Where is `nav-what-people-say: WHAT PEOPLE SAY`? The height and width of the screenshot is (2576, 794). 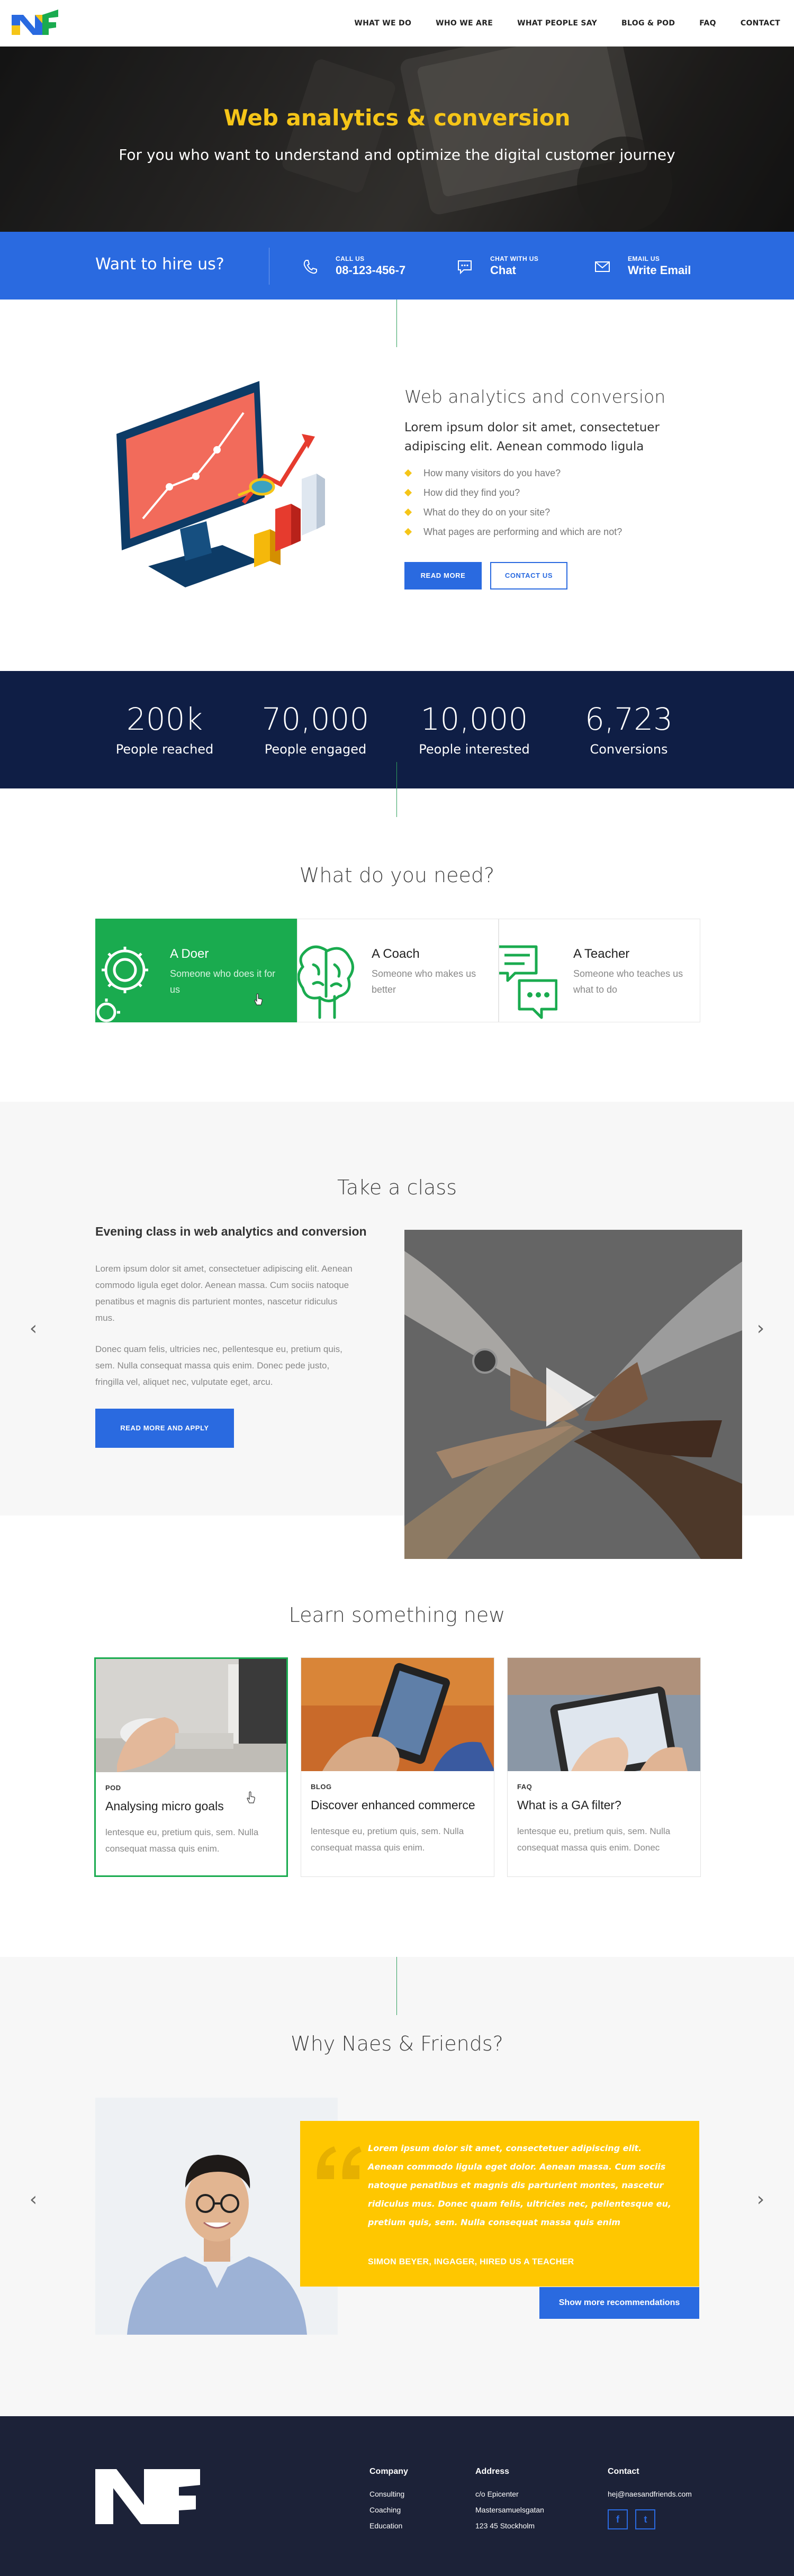 nav-what-people-say: WHAT PEOPLE SAY is located at coordinates (557, 23).